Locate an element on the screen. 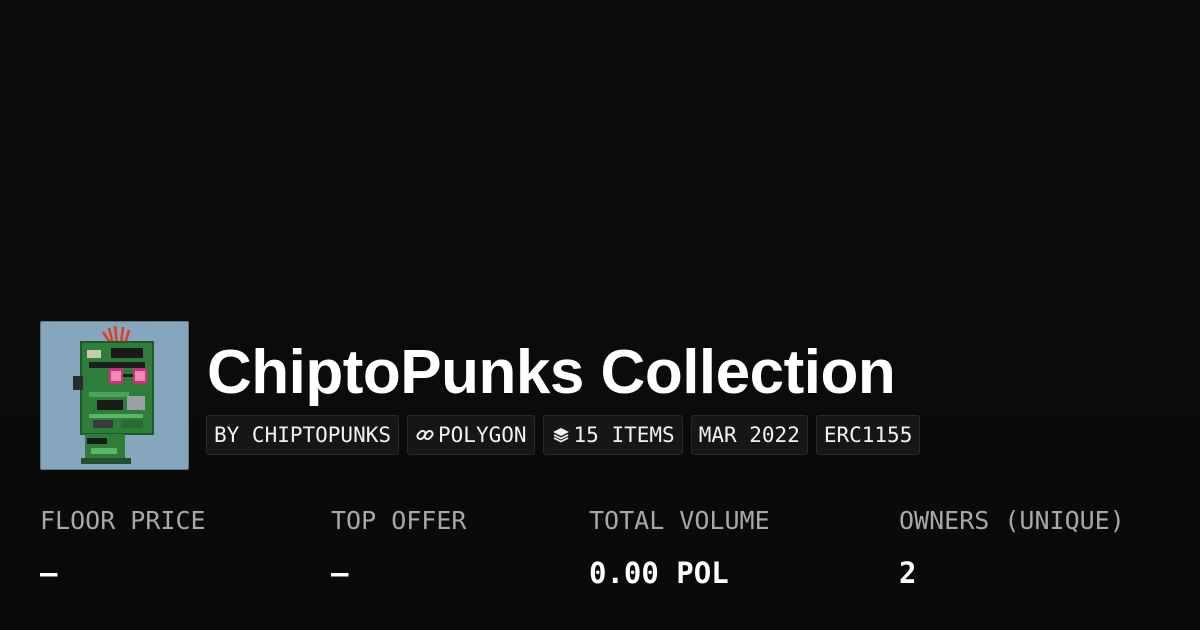  stat-label: TOTAL VOLUME is located at coordinates (679, 520).